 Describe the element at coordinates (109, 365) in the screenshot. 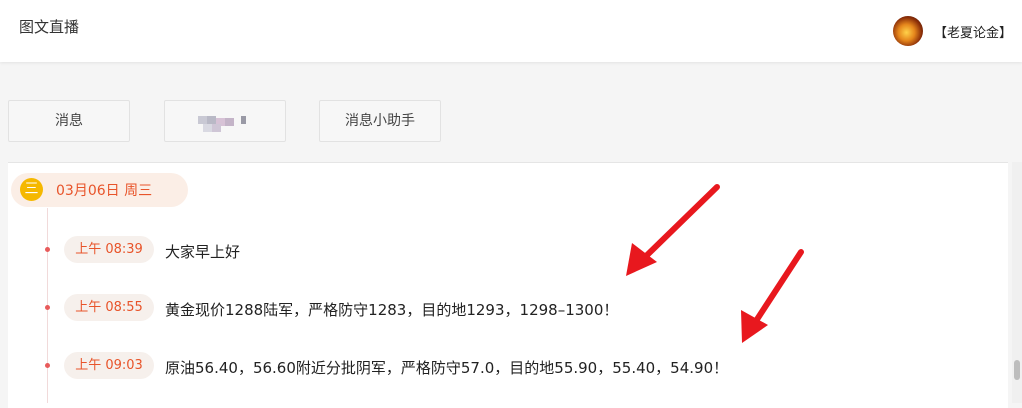

I see `message-time-badge: 上午 09:03` at that location.